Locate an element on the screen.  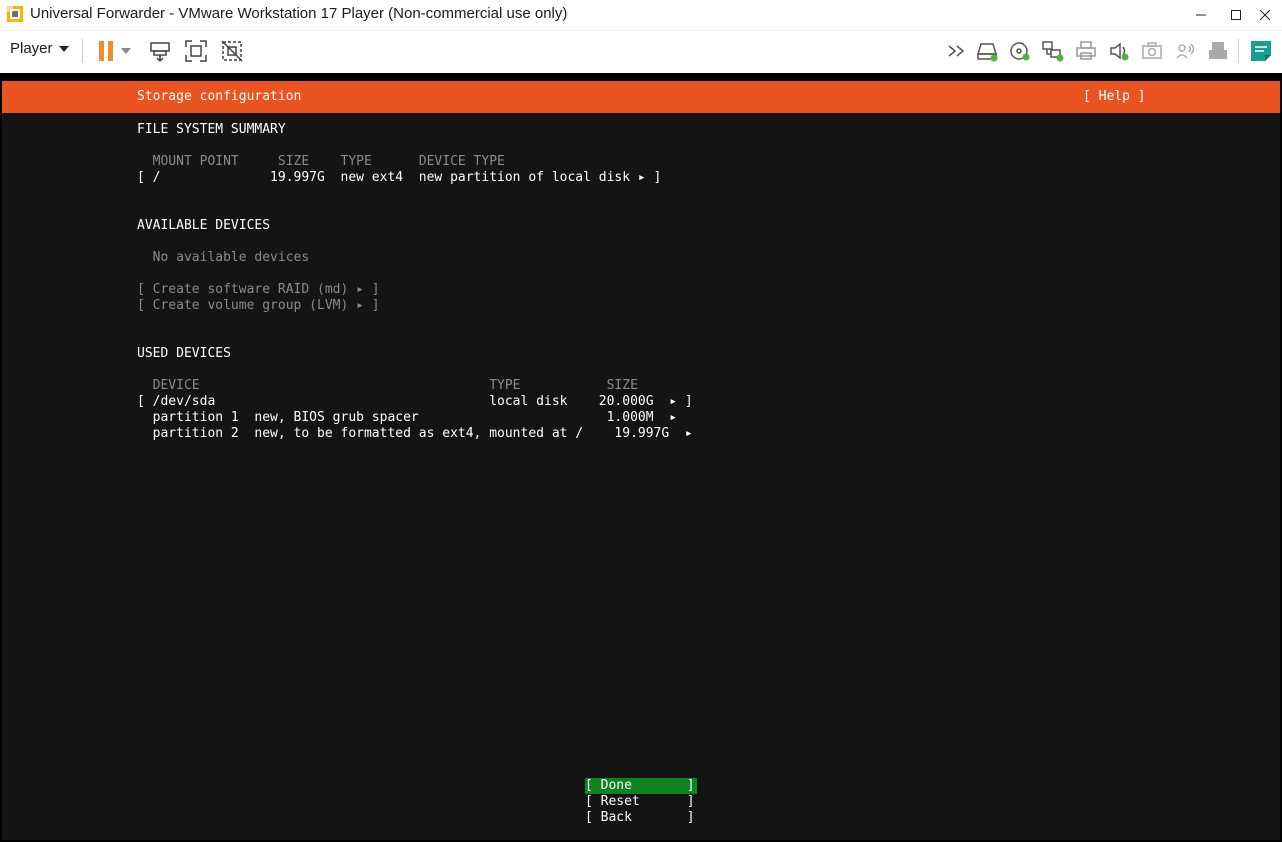
hard-disk-device is located at coordinates (987, 51).